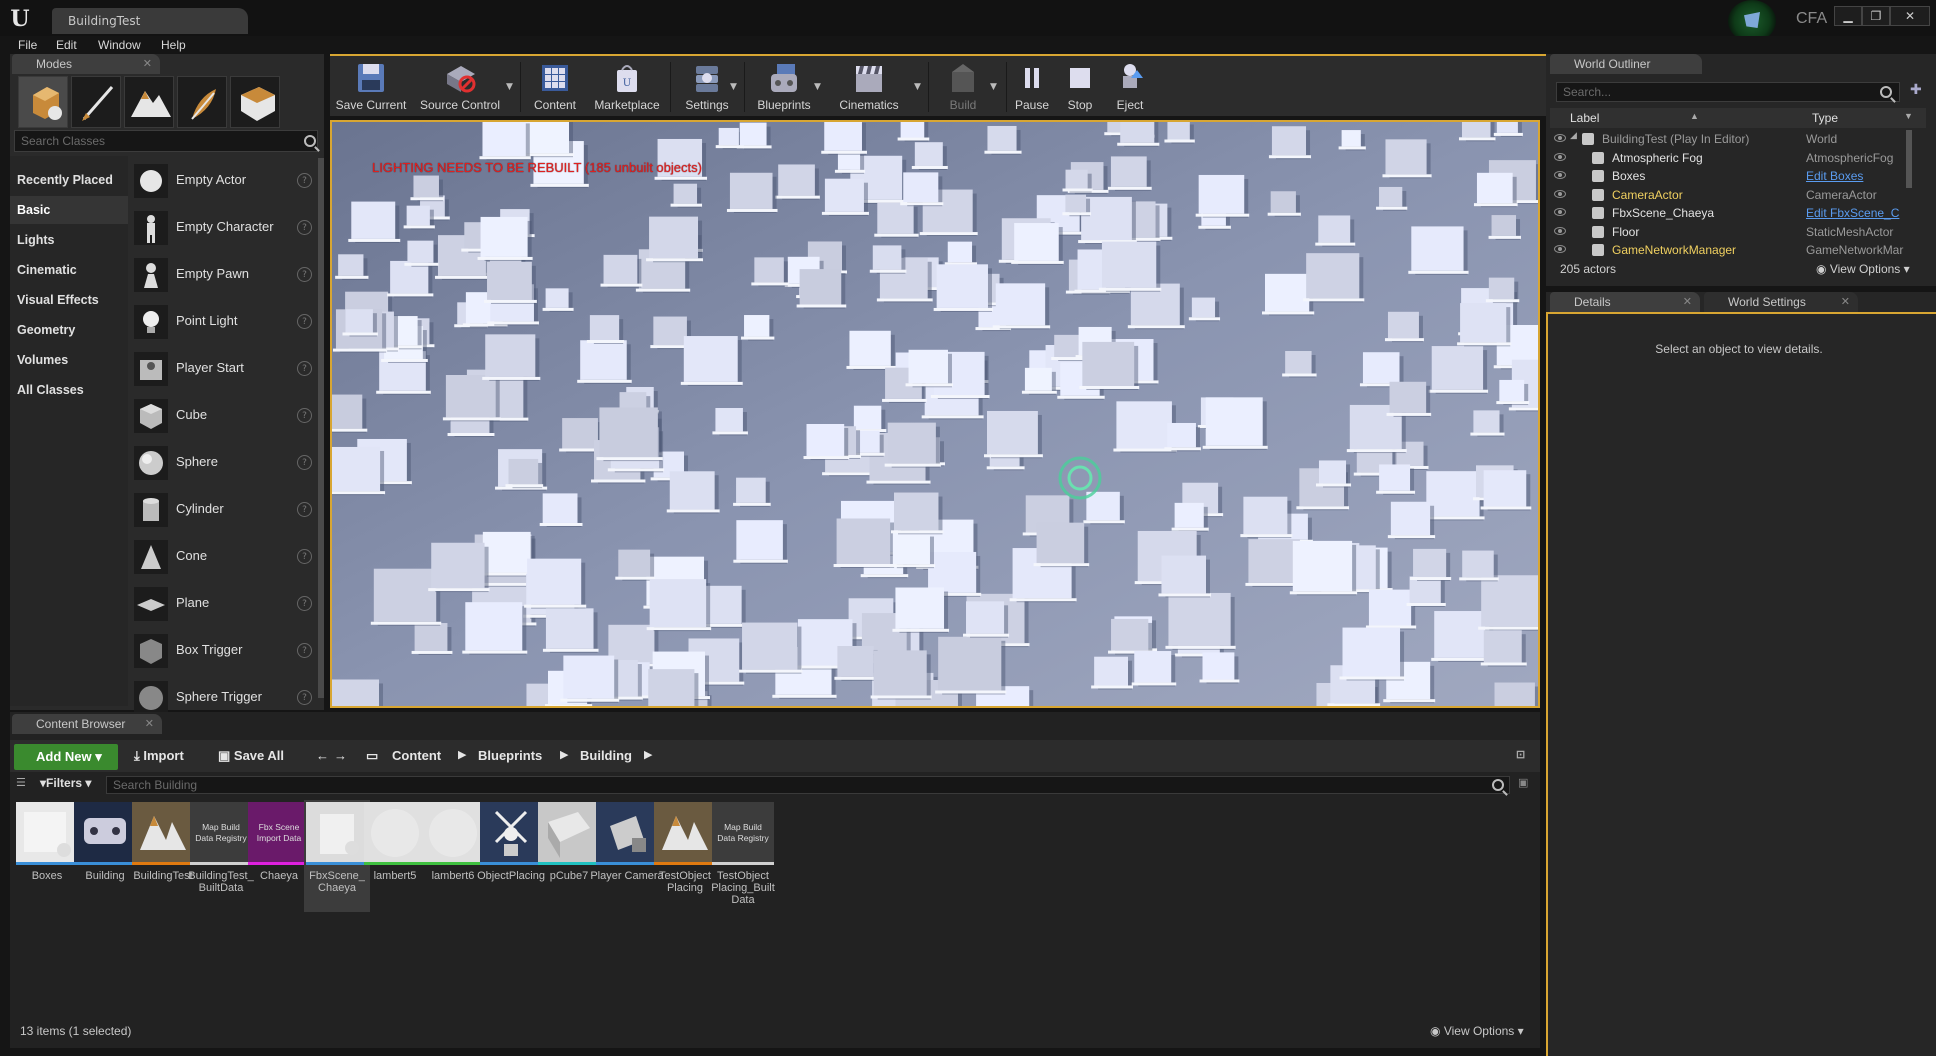  I want to click on back-arrow-icon: ←, so click(322, 755).